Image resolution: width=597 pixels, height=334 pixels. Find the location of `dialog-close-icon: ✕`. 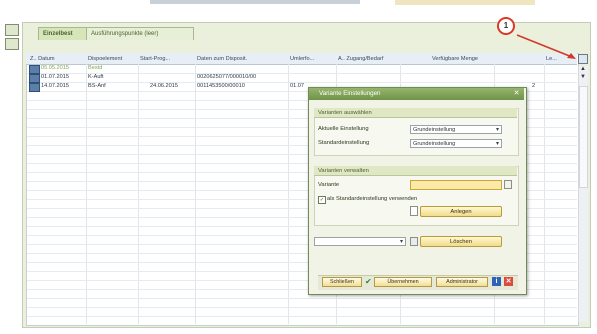

dialog-close-icon: ✕ is located at coordinates (516, 93).